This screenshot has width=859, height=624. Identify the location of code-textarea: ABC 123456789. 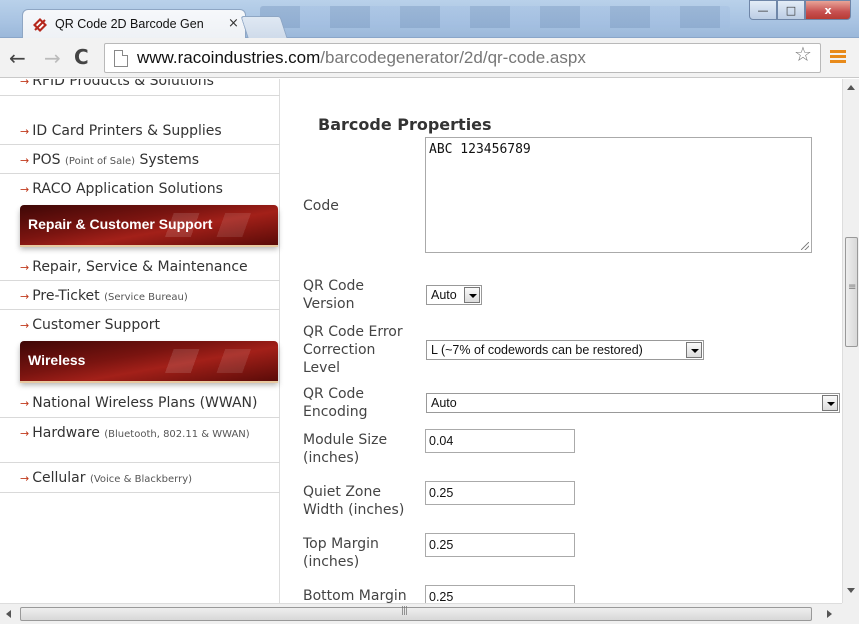
(618, 195).